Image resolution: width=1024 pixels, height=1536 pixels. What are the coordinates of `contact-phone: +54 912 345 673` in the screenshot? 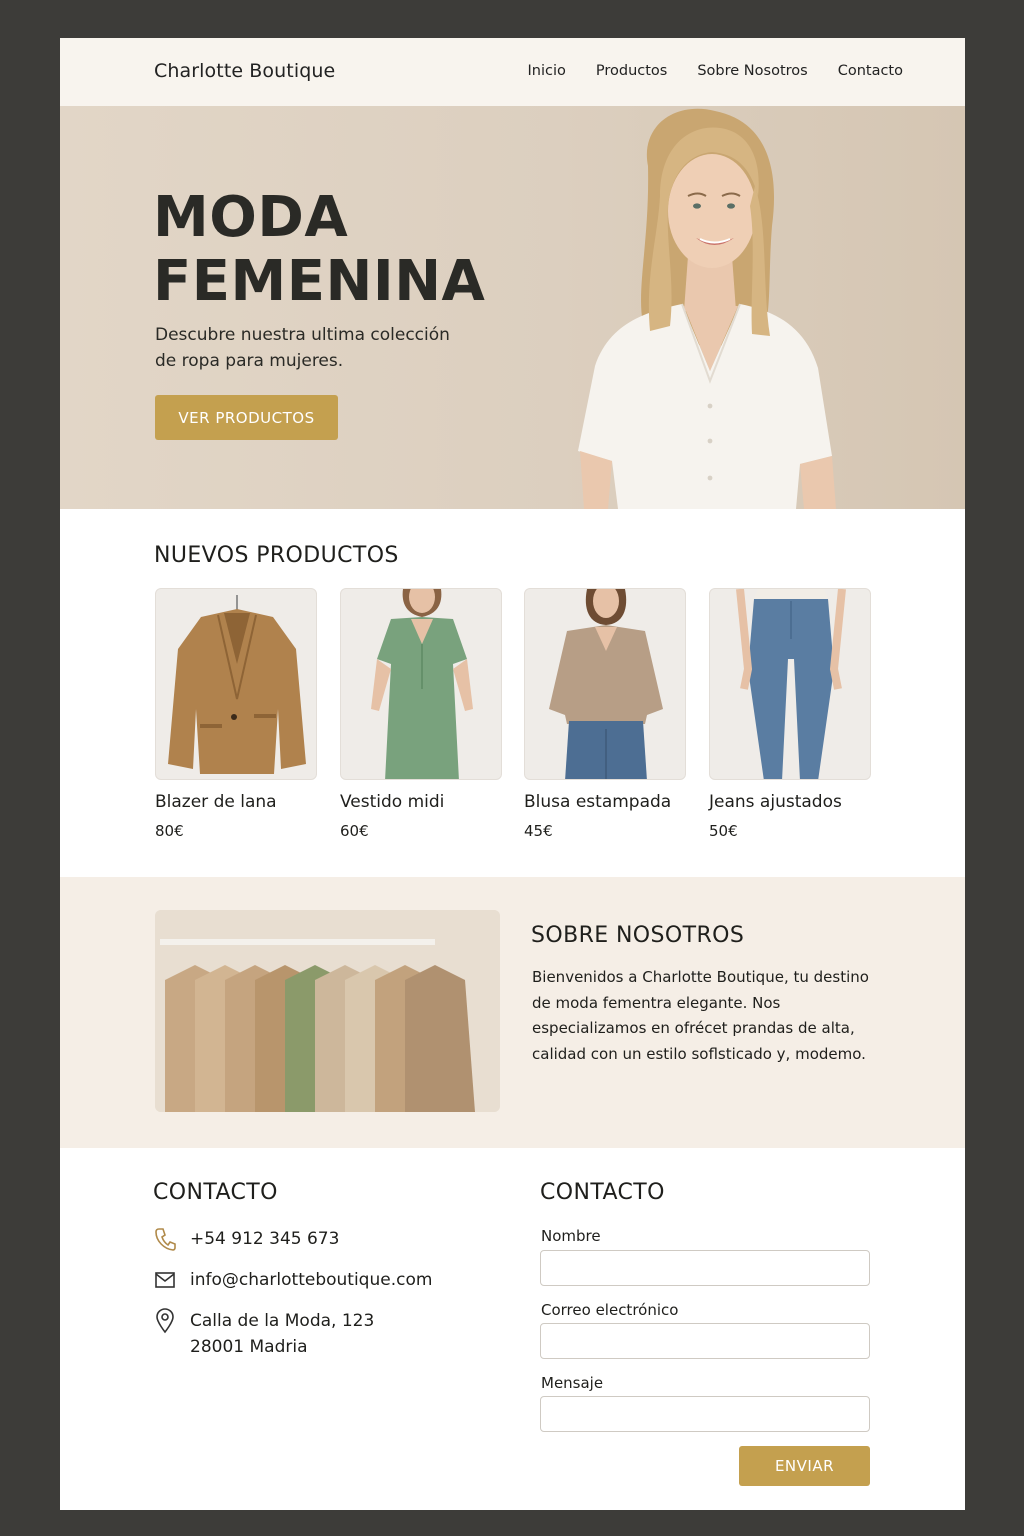 It's located at (246, 1239).